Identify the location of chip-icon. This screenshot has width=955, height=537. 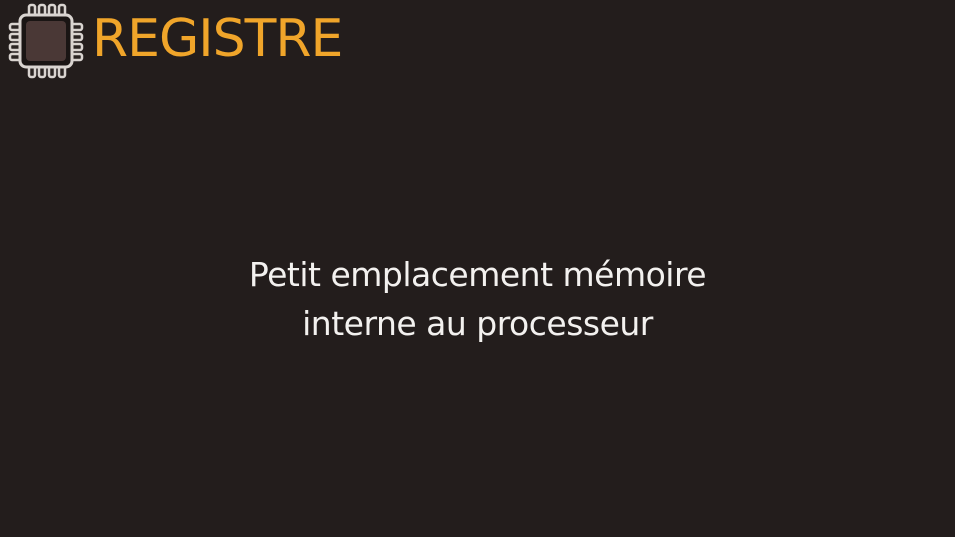
(46, 41).